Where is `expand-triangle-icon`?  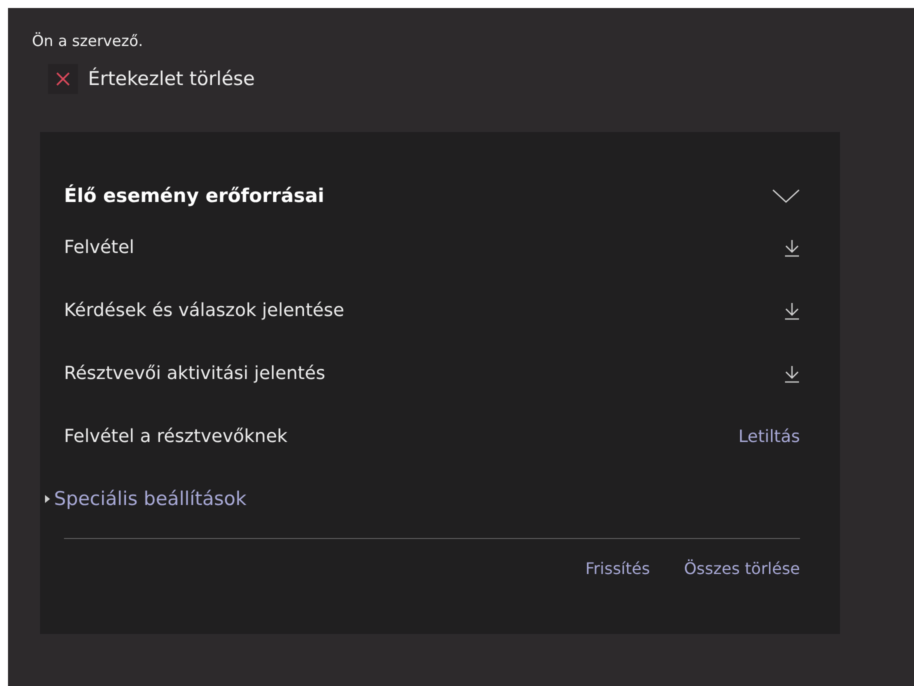
expand-triangle-icon is located at coordinates (47, 499).